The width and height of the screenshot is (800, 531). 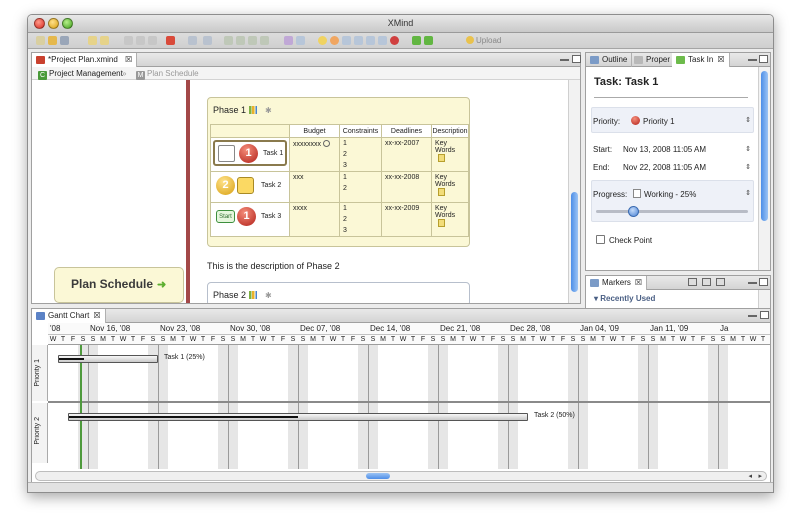 I want to click on drill-up-icon, so click(x=428, y=40).